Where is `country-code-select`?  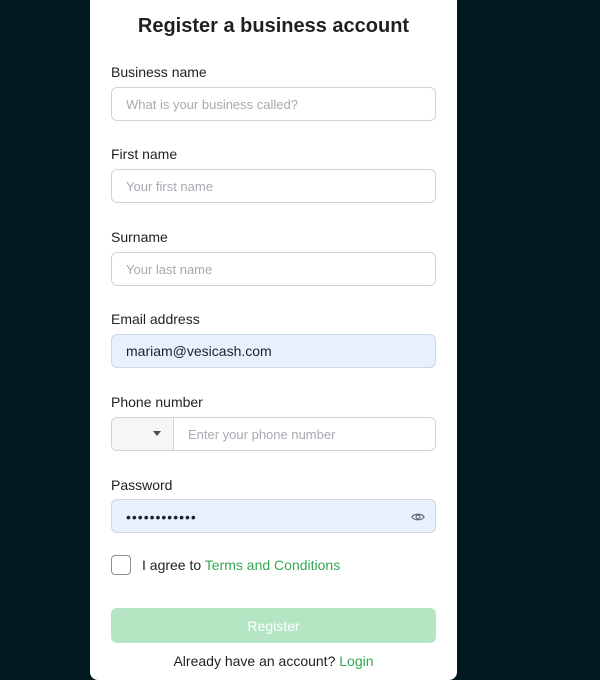 country-code-select is located at coordinates (143, 434).